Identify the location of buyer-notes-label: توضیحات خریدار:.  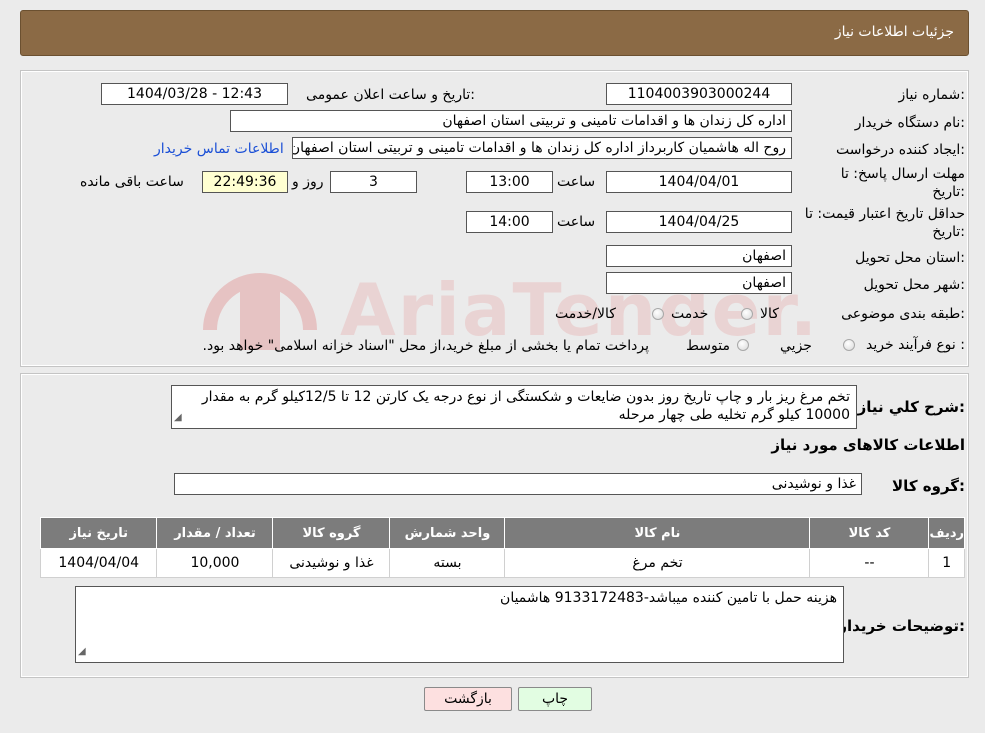
(901, 626).